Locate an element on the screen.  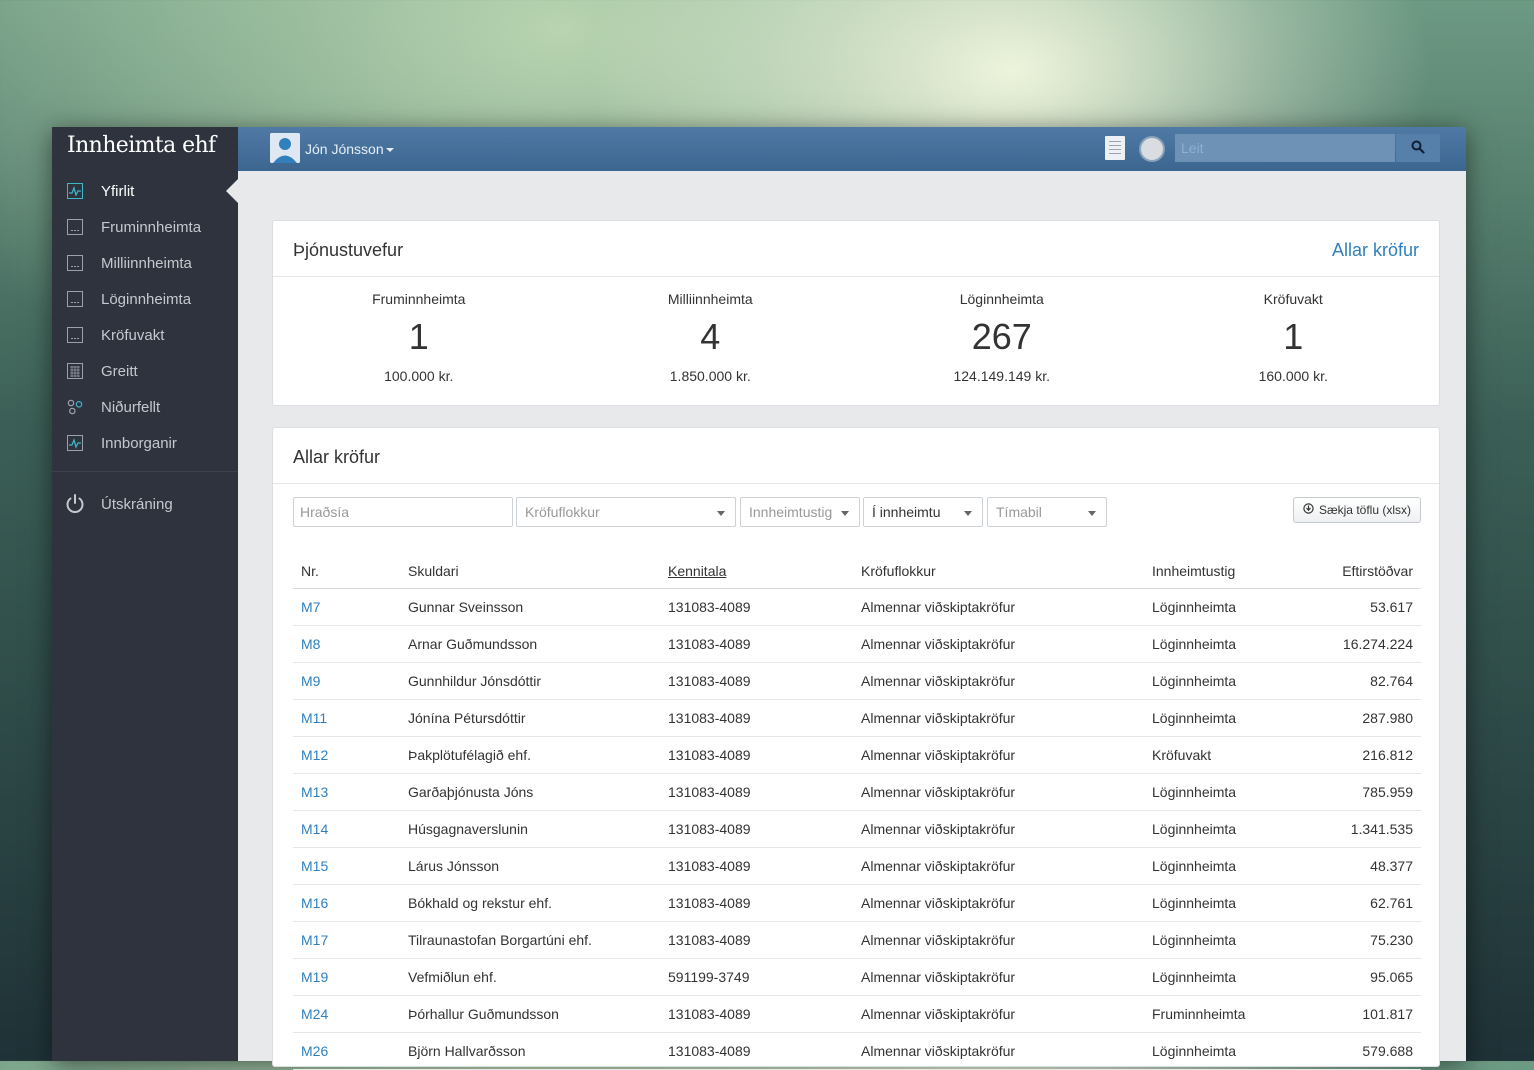
claim-number-link: M26 is located at coordinates (314, 1051).